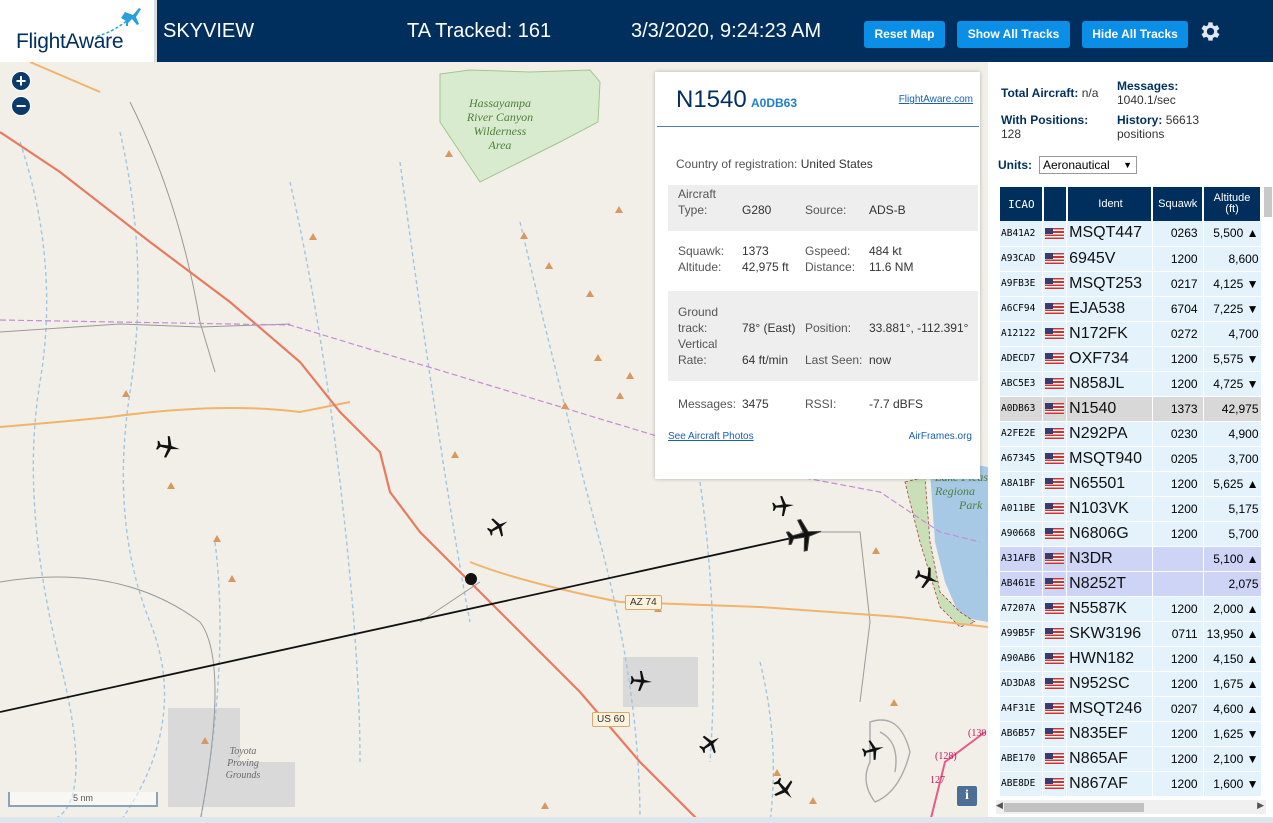 This screenshot has height=823, width=1273. What do you see at coordinates (1055, 204) in the screenshot?
I see `col-flag-header` at bounding box center [1055, 204].